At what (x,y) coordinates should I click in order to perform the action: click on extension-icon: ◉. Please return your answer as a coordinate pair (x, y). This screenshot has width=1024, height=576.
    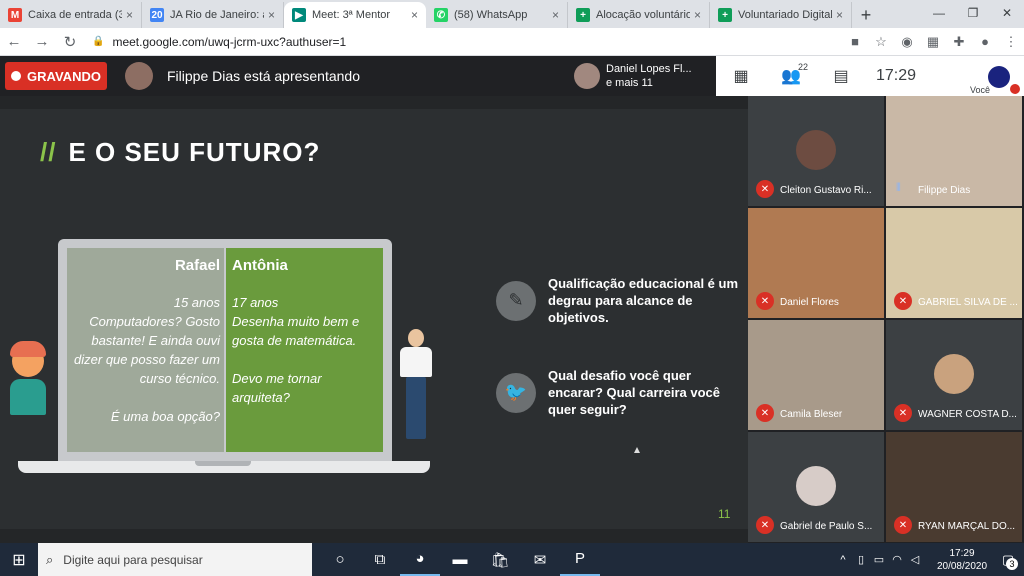
    Looking at the image, I should click on (907, 42).